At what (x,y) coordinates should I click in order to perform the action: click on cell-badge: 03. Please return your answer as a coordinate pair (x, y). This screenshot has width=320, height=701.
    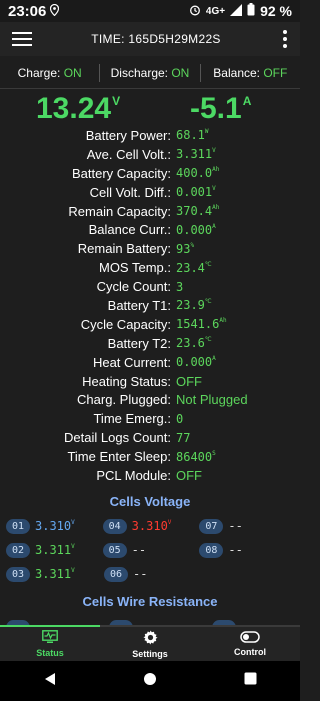
    Looking at the image, I should click on (18, 574).